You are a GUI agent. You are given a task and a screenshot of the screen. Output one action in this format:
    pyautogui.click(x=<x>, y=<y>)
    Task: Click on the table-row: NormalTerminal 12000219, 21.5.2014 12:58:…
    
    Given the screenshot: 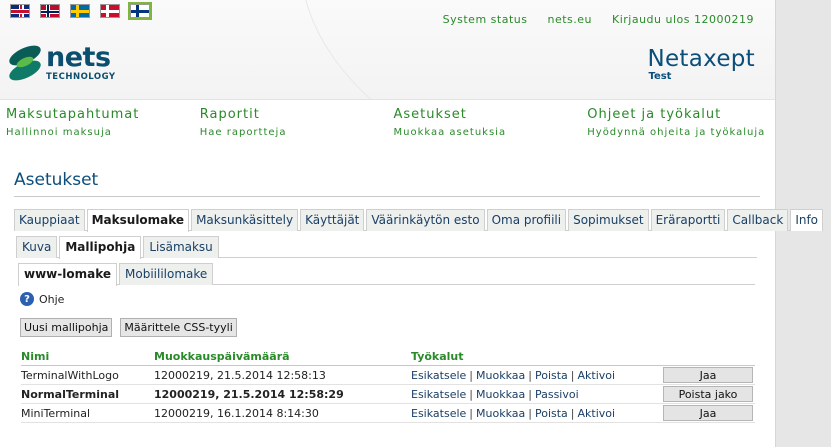 What is the action you would take?
    pyautogui.click(x=388, y=394)
    